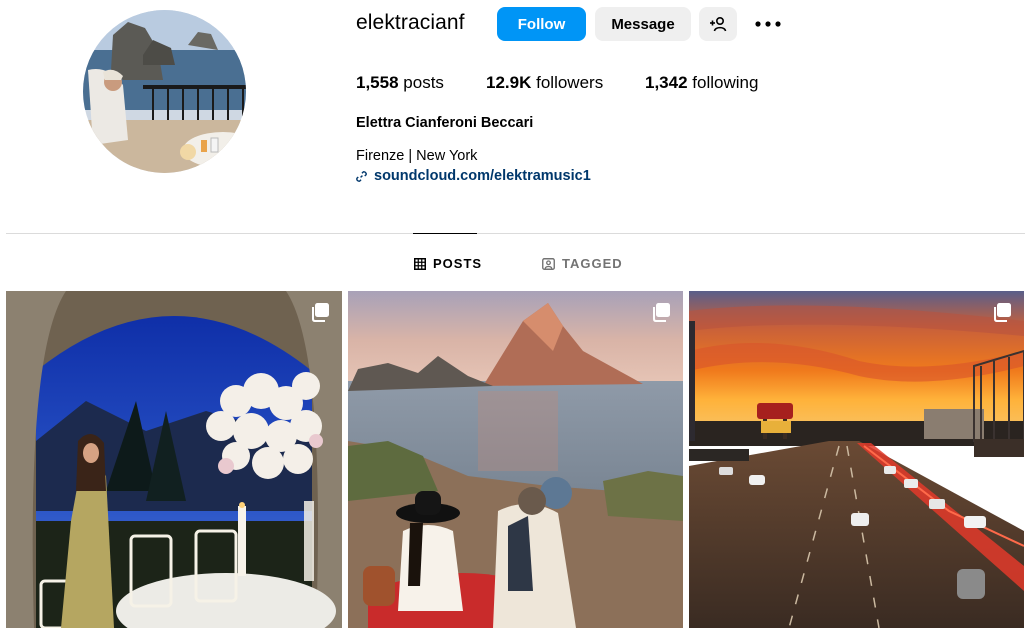  Describe the element at coordinates (423, 82) in the screenshot. I see `posts-count-label: posts` at that location.